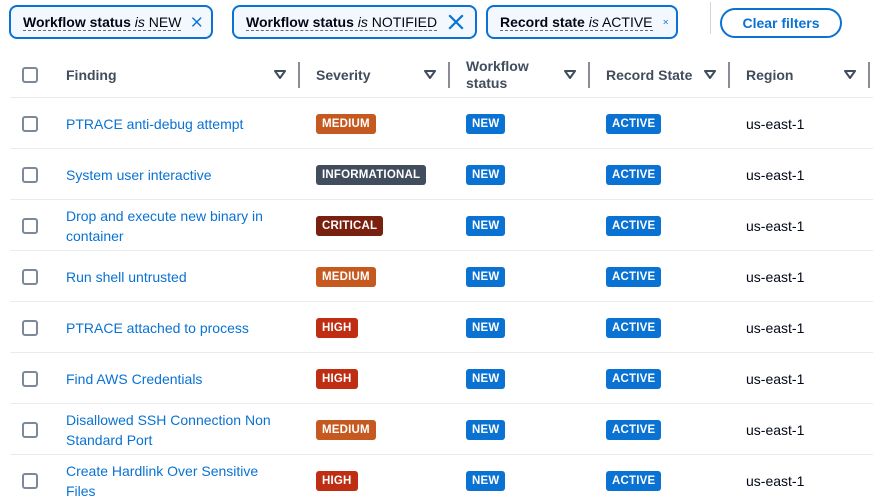  I want to click on select-all-cell, so click(30, 75).